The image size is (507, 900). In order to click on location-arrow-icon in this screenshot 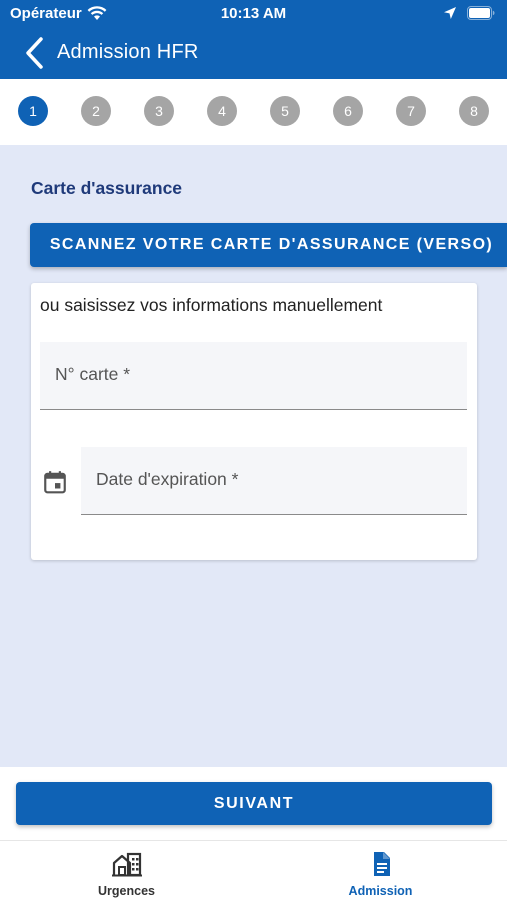, I will do `click(450, 13)`.